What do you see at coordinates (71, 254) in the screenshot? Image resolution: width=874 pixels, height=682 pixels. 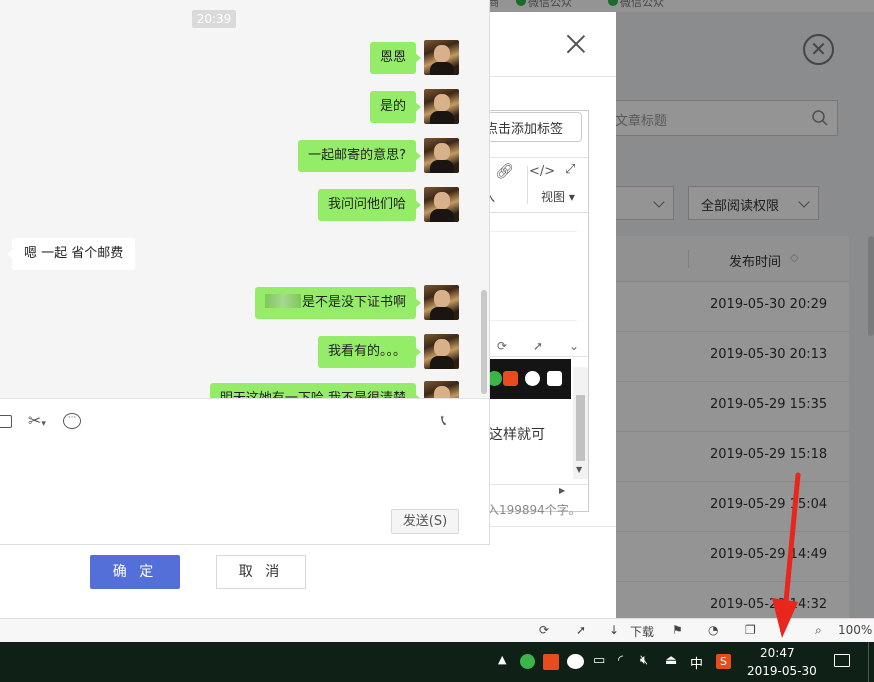 I see `chat-bubble-received: 嗯 一起 省个邮费` at bounding box center [71, 254].